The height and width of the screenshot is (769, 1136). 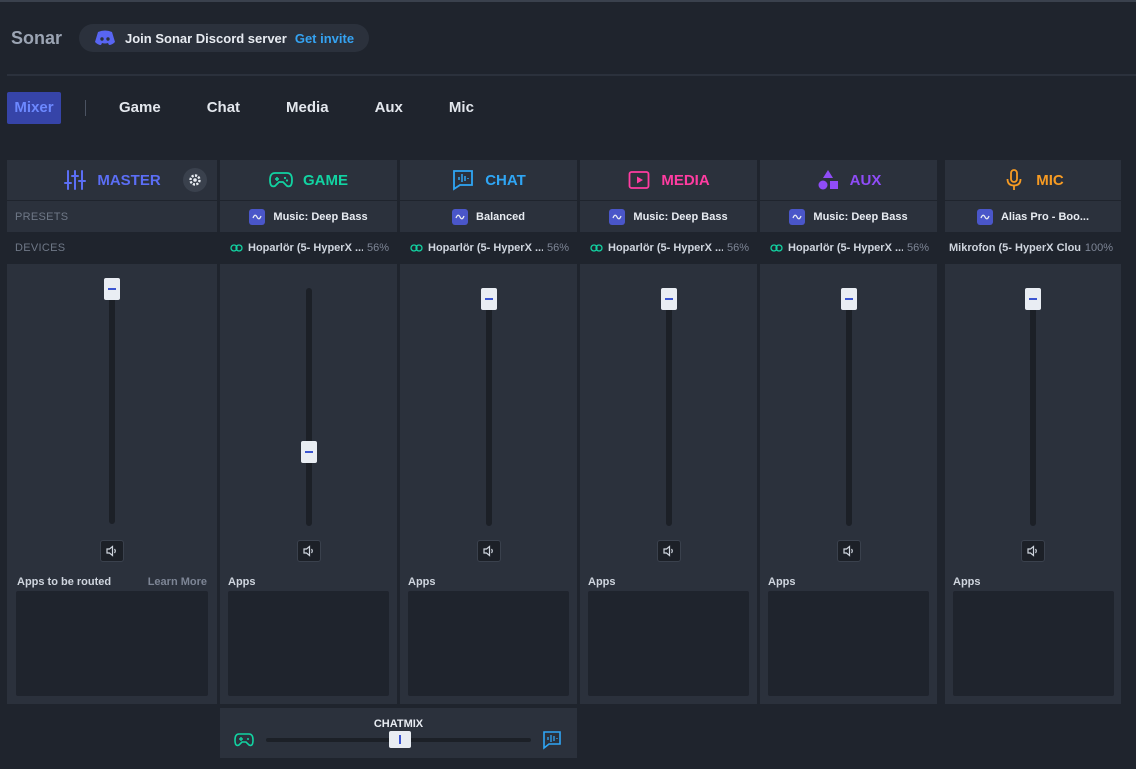 What do you see at coordinates (668, 643) in the screenshot?
I see `media-apps-dropzone` at bounding box center [668, 643].